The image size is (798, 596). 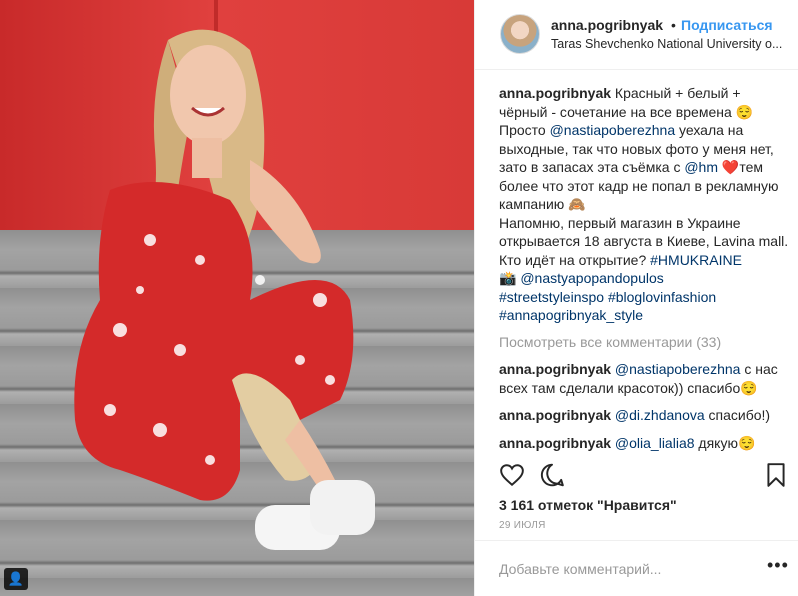 I want to click on avatar, so click(x=520, y=34).